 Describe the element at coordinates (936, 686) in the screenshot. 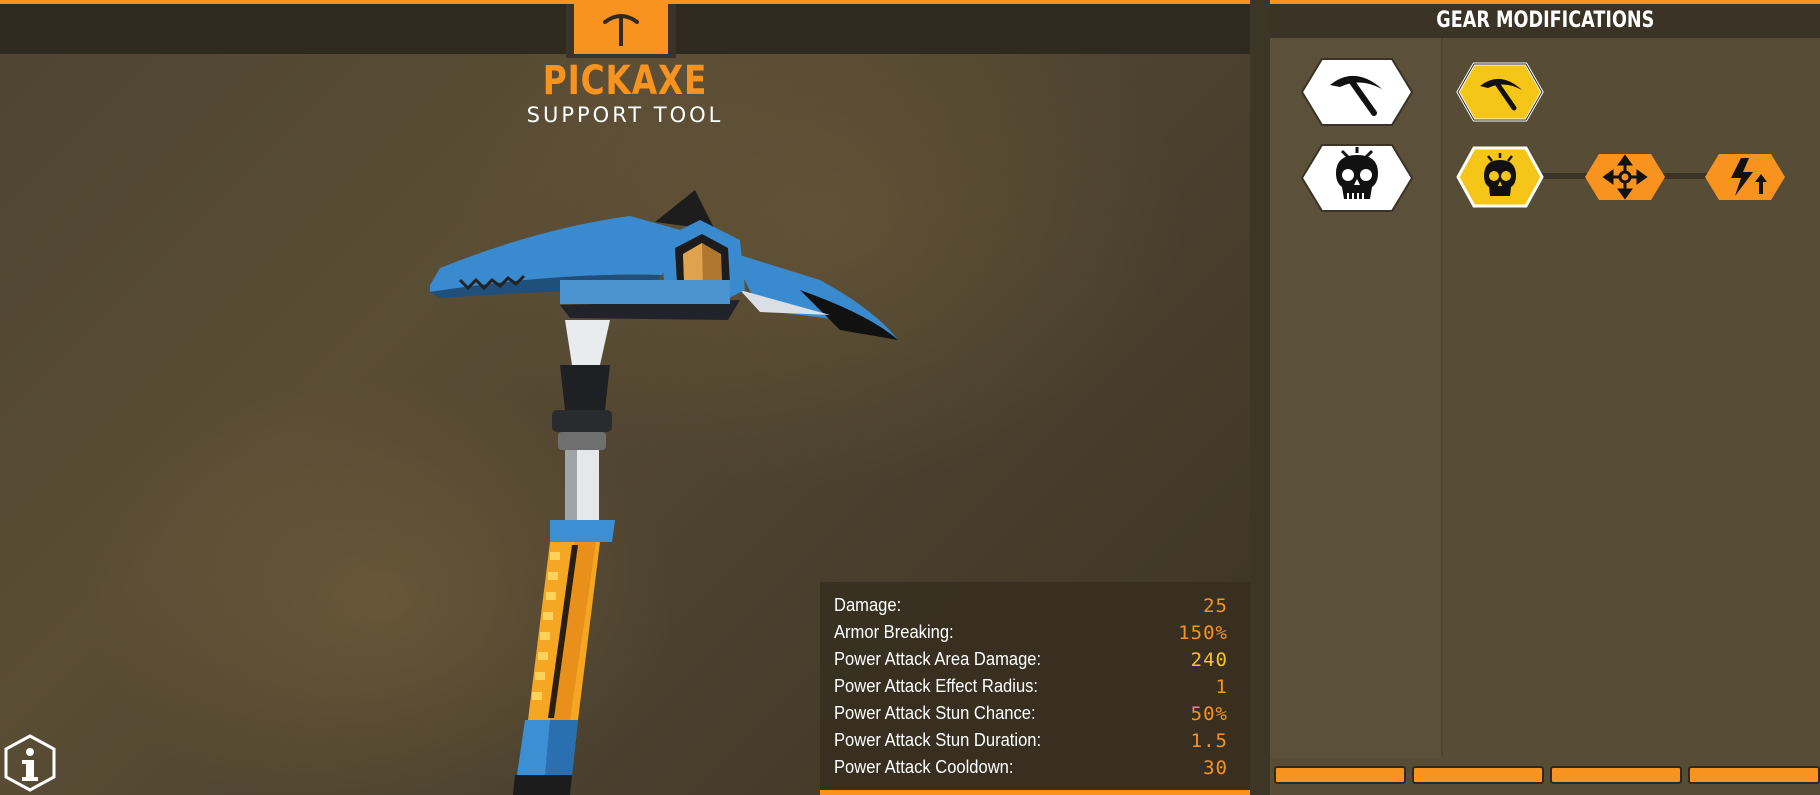

I see `stat-label: Power Attack Effect Radius:` at that location.